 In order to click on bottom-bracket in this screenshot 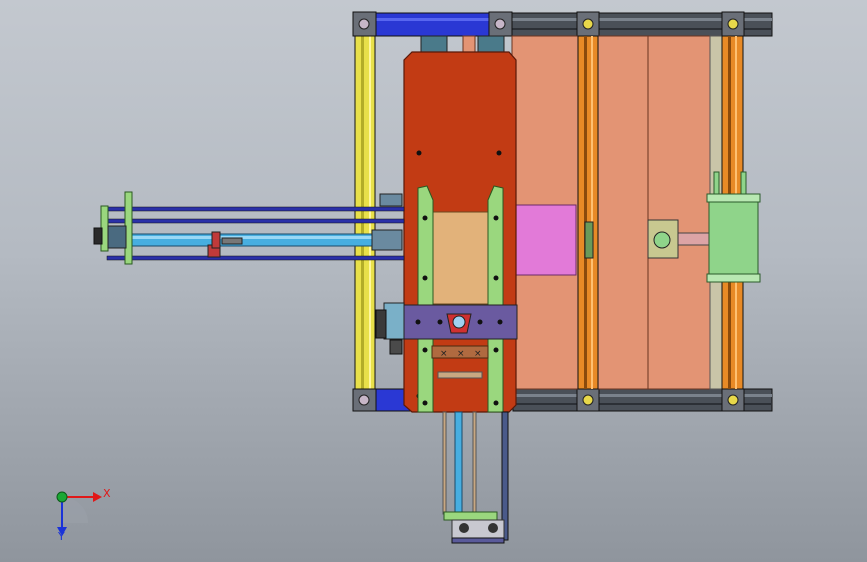, I will do `click(470, 516)`.